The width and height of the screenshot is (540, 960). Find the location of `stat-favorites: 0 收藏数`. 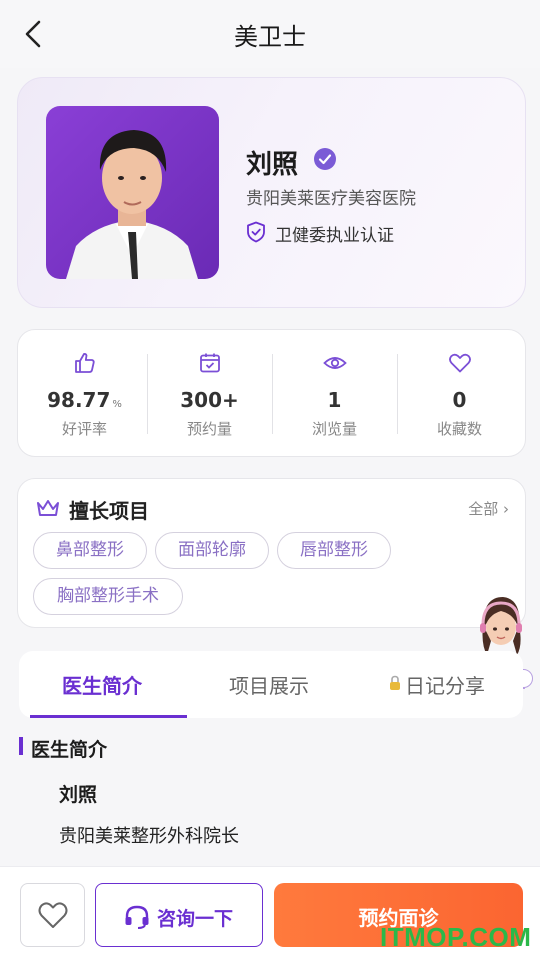

stat-favorites: 0 收藏数 is located at coordinates (459, 394).